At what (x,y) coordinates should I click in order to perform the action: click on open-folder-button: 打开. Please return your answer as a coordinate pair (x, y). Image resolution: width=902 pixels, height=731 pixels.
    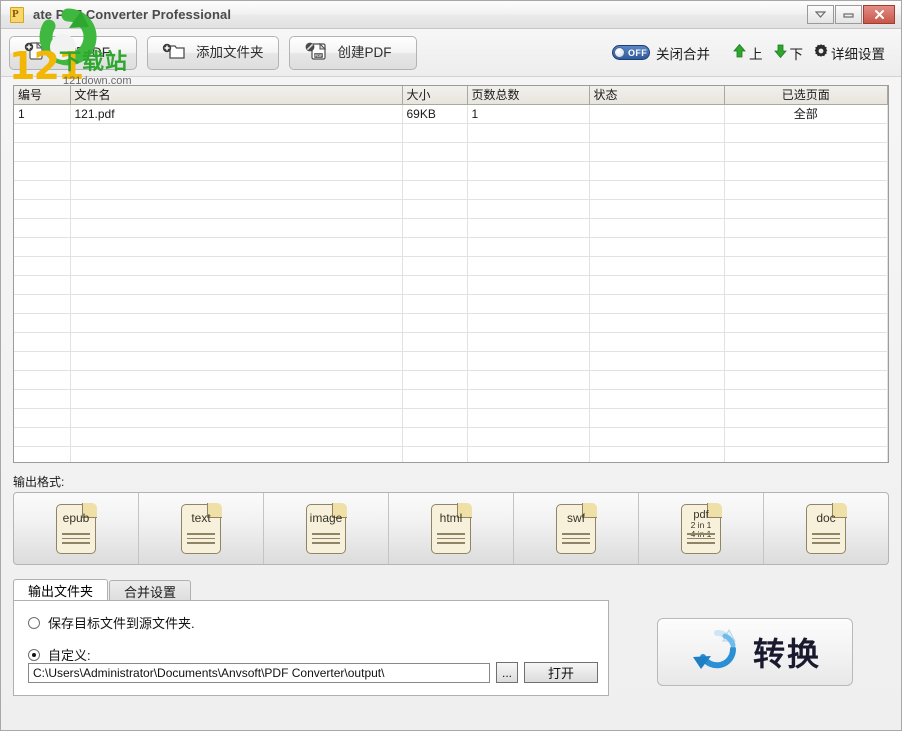
    Looking at the image, I should click on (561, 672).